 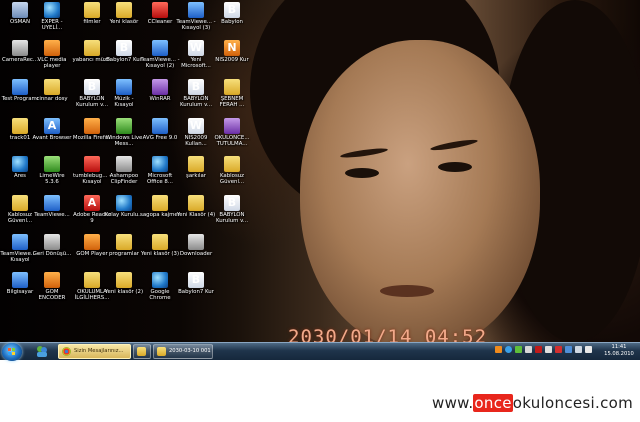 I want to click on desktop-icon-label: AVG Free 9.0, so click(x=160, y=138).